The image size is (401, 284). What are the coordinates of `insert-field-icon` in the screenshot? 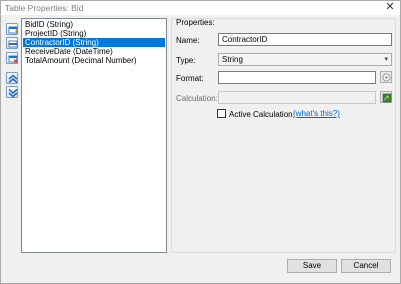 It's located at (12, 44).